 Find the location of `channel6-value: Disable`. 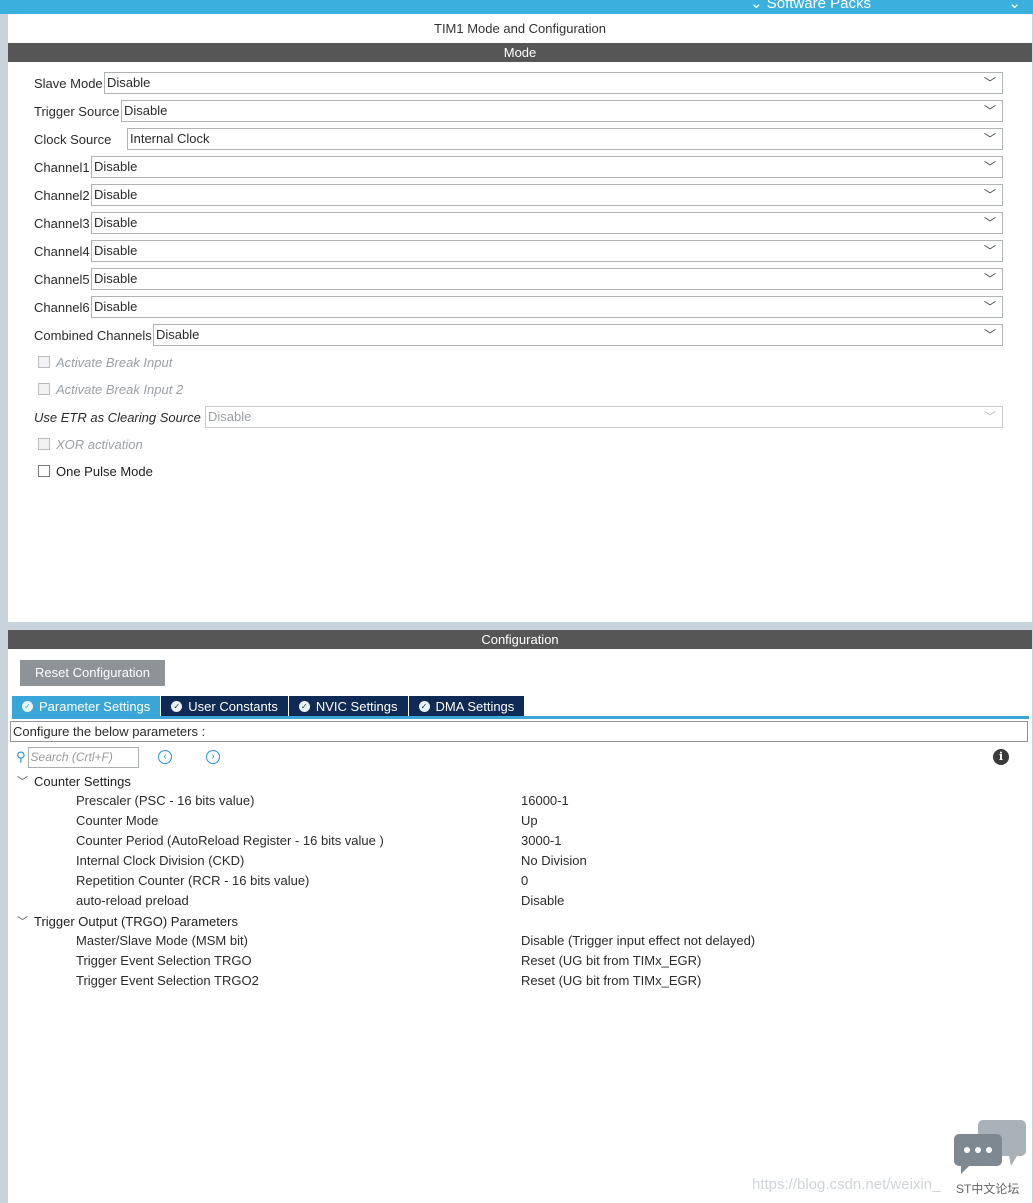

channel6-value: Disable is located at coordinates (116, 306).